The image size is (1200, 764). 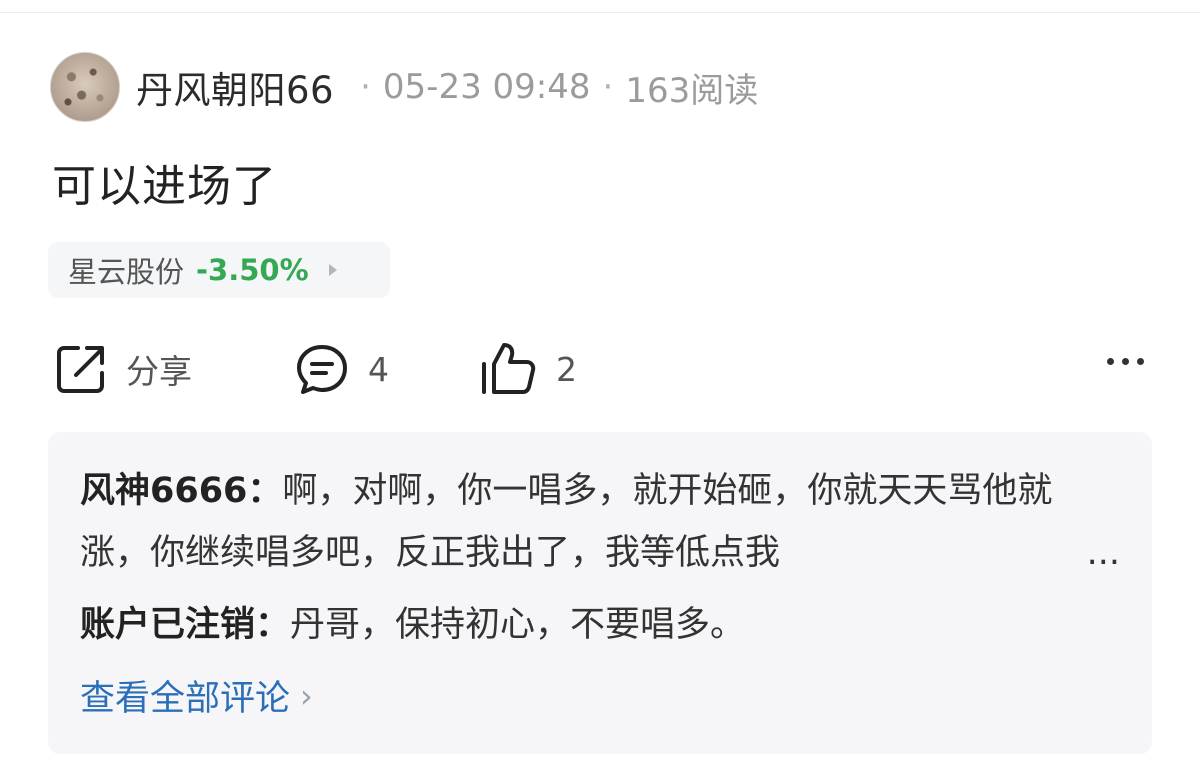 What do you see at coordinates (692, 90) in the screenshot?
I see `read-count: 163阅读` at bounding box center [692, 90].